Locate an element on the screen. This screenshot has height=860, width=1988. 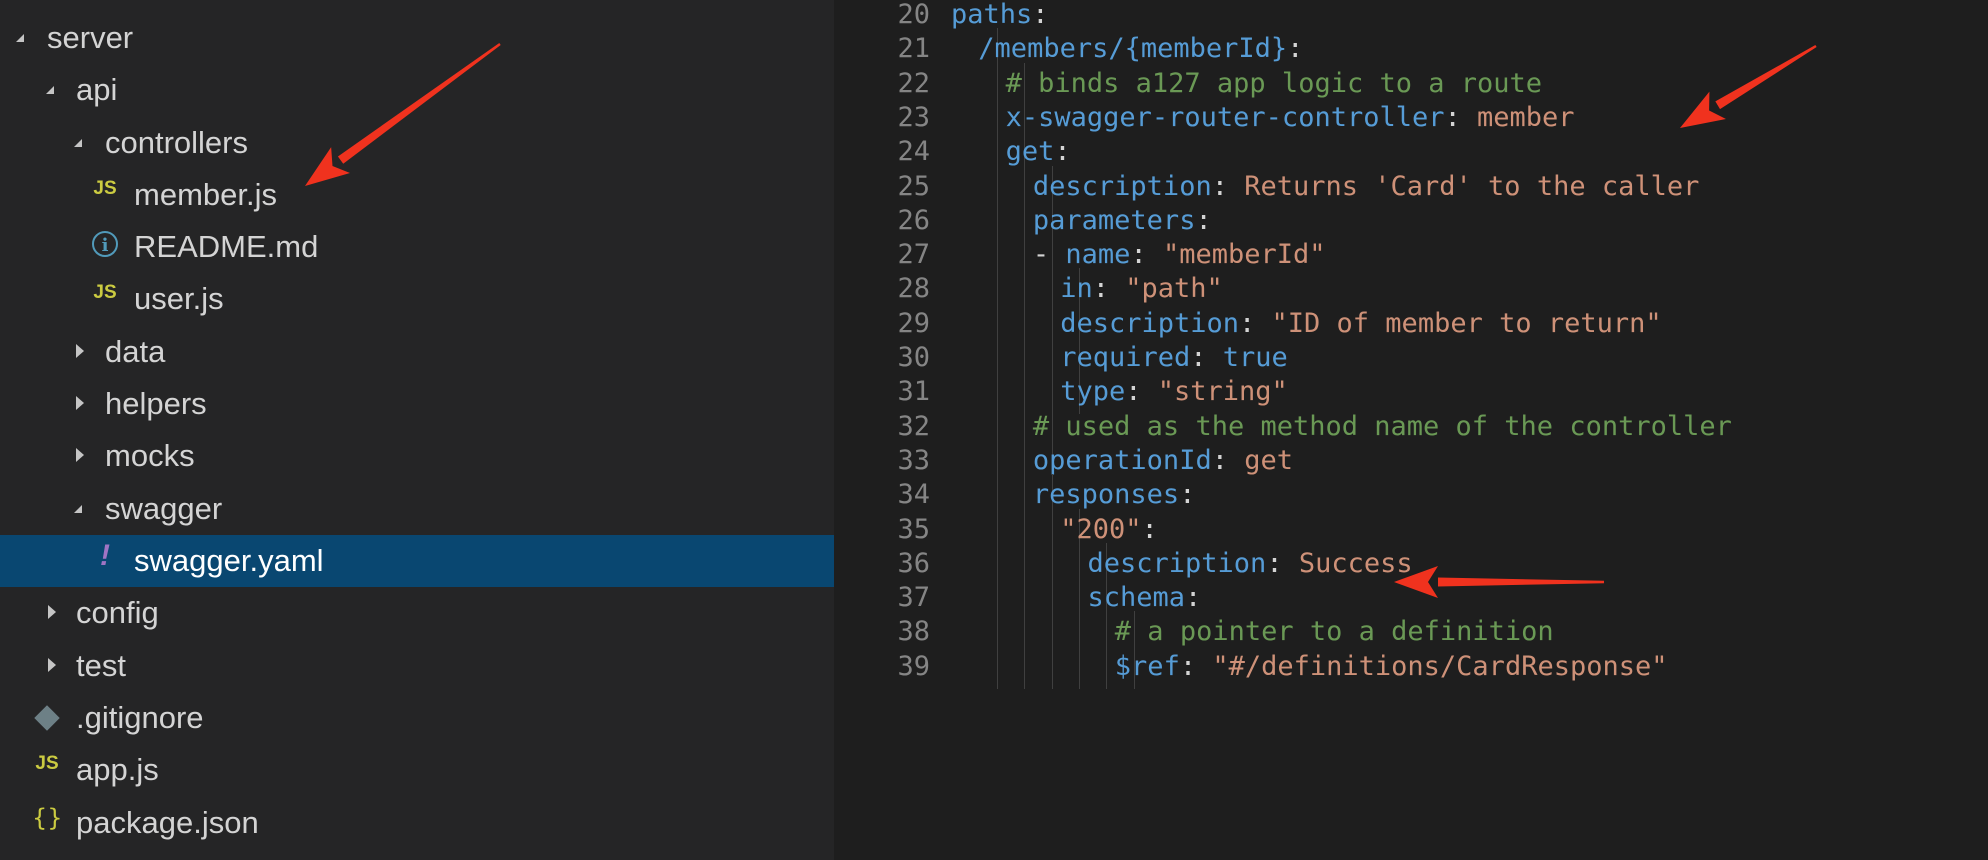
yaml-key: parameters is located at coordinates (1114, 220).